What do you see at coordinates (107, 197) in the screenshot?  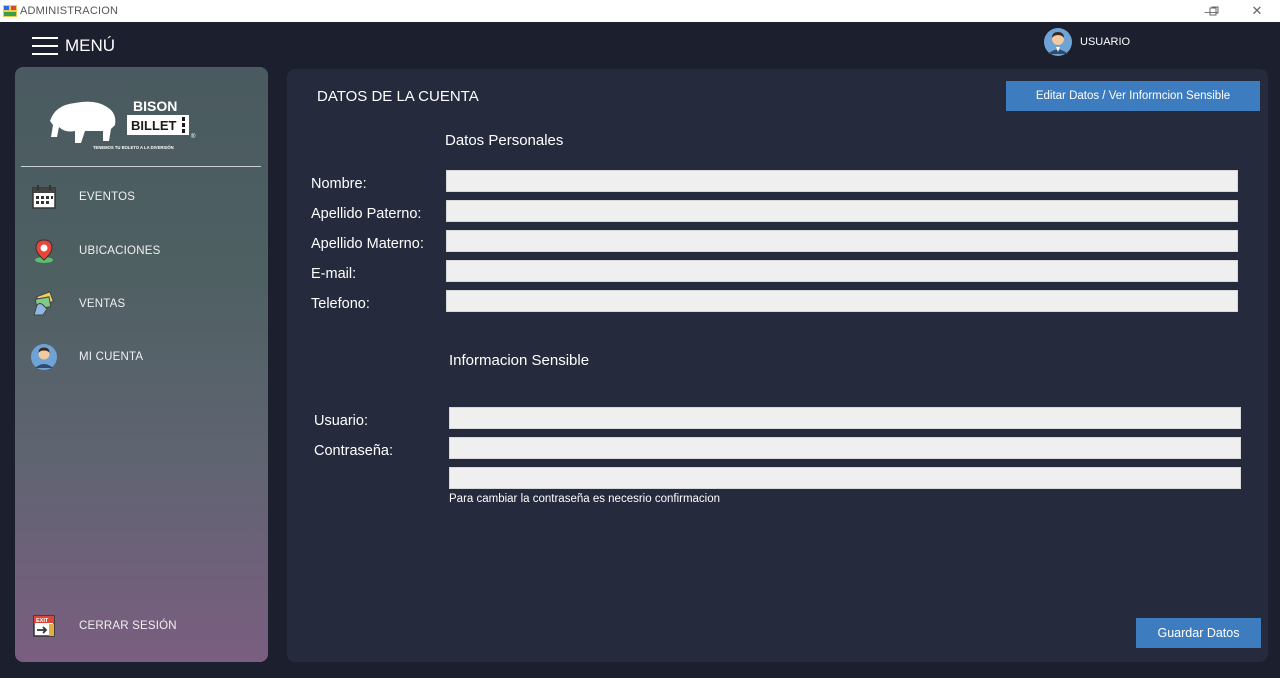 I see `sidebar-item-label: EVENTOS` at bounding box center [107, 197].